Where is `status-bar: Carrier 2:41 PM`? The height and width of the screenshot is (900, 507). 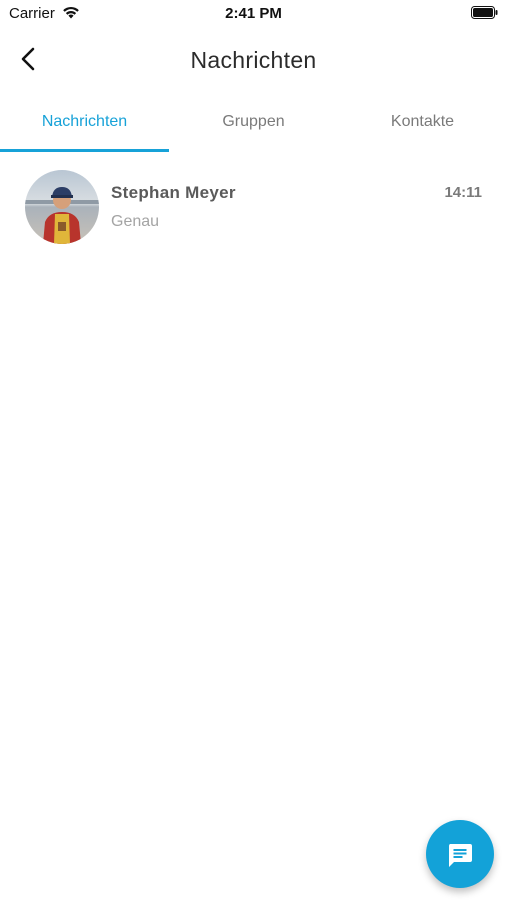
status-bar: Carrier 2:41 PM is located at coordinates (253, 14).